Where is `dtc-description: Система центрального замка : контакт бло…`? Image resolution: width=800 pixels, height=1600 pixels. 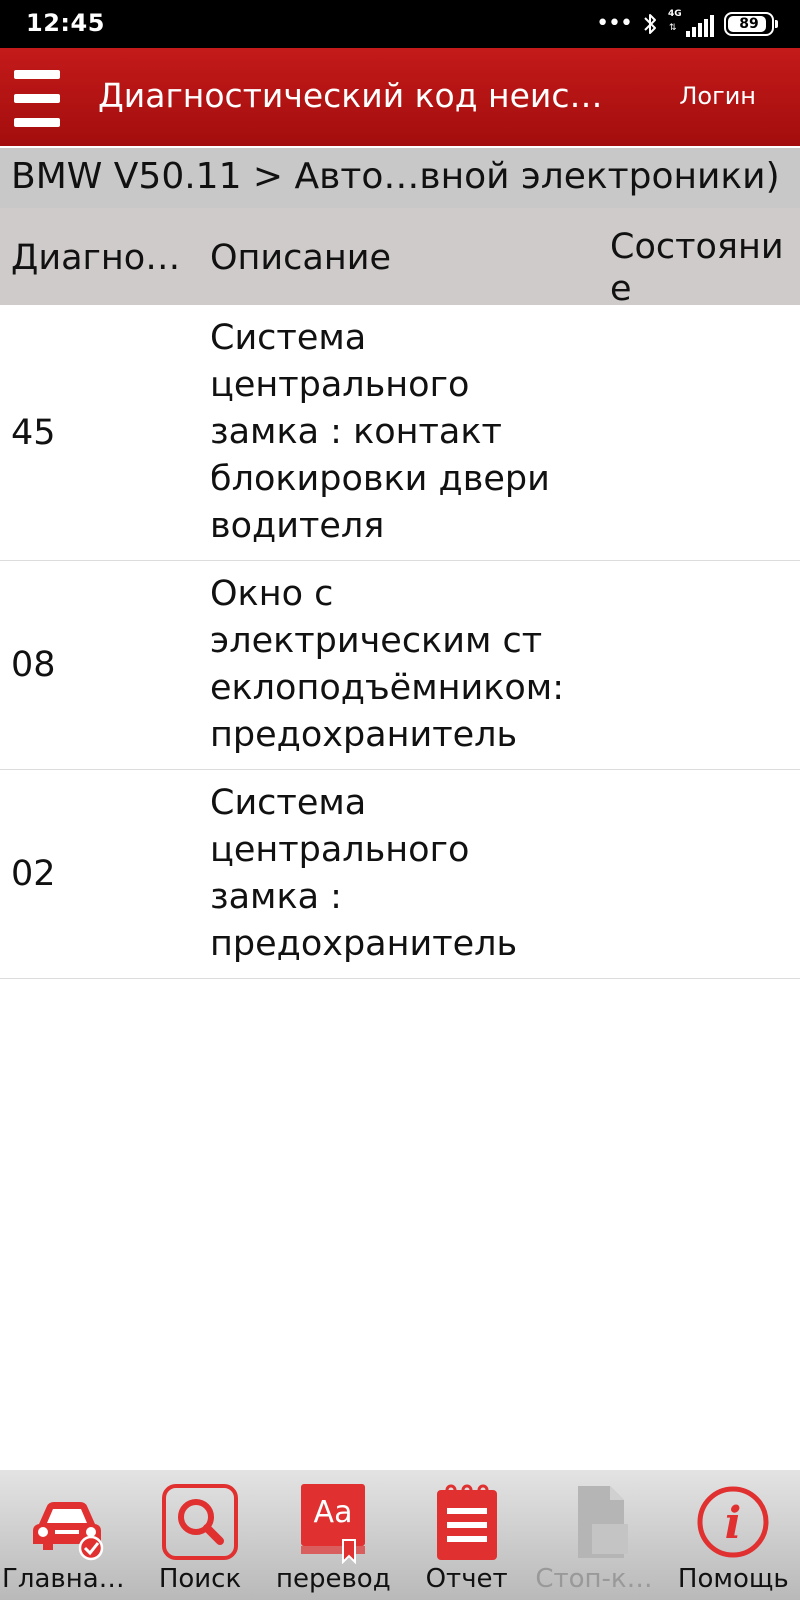
dtc-description: Система центрального замка : контакт бло… is located at coordinates (380, 432).